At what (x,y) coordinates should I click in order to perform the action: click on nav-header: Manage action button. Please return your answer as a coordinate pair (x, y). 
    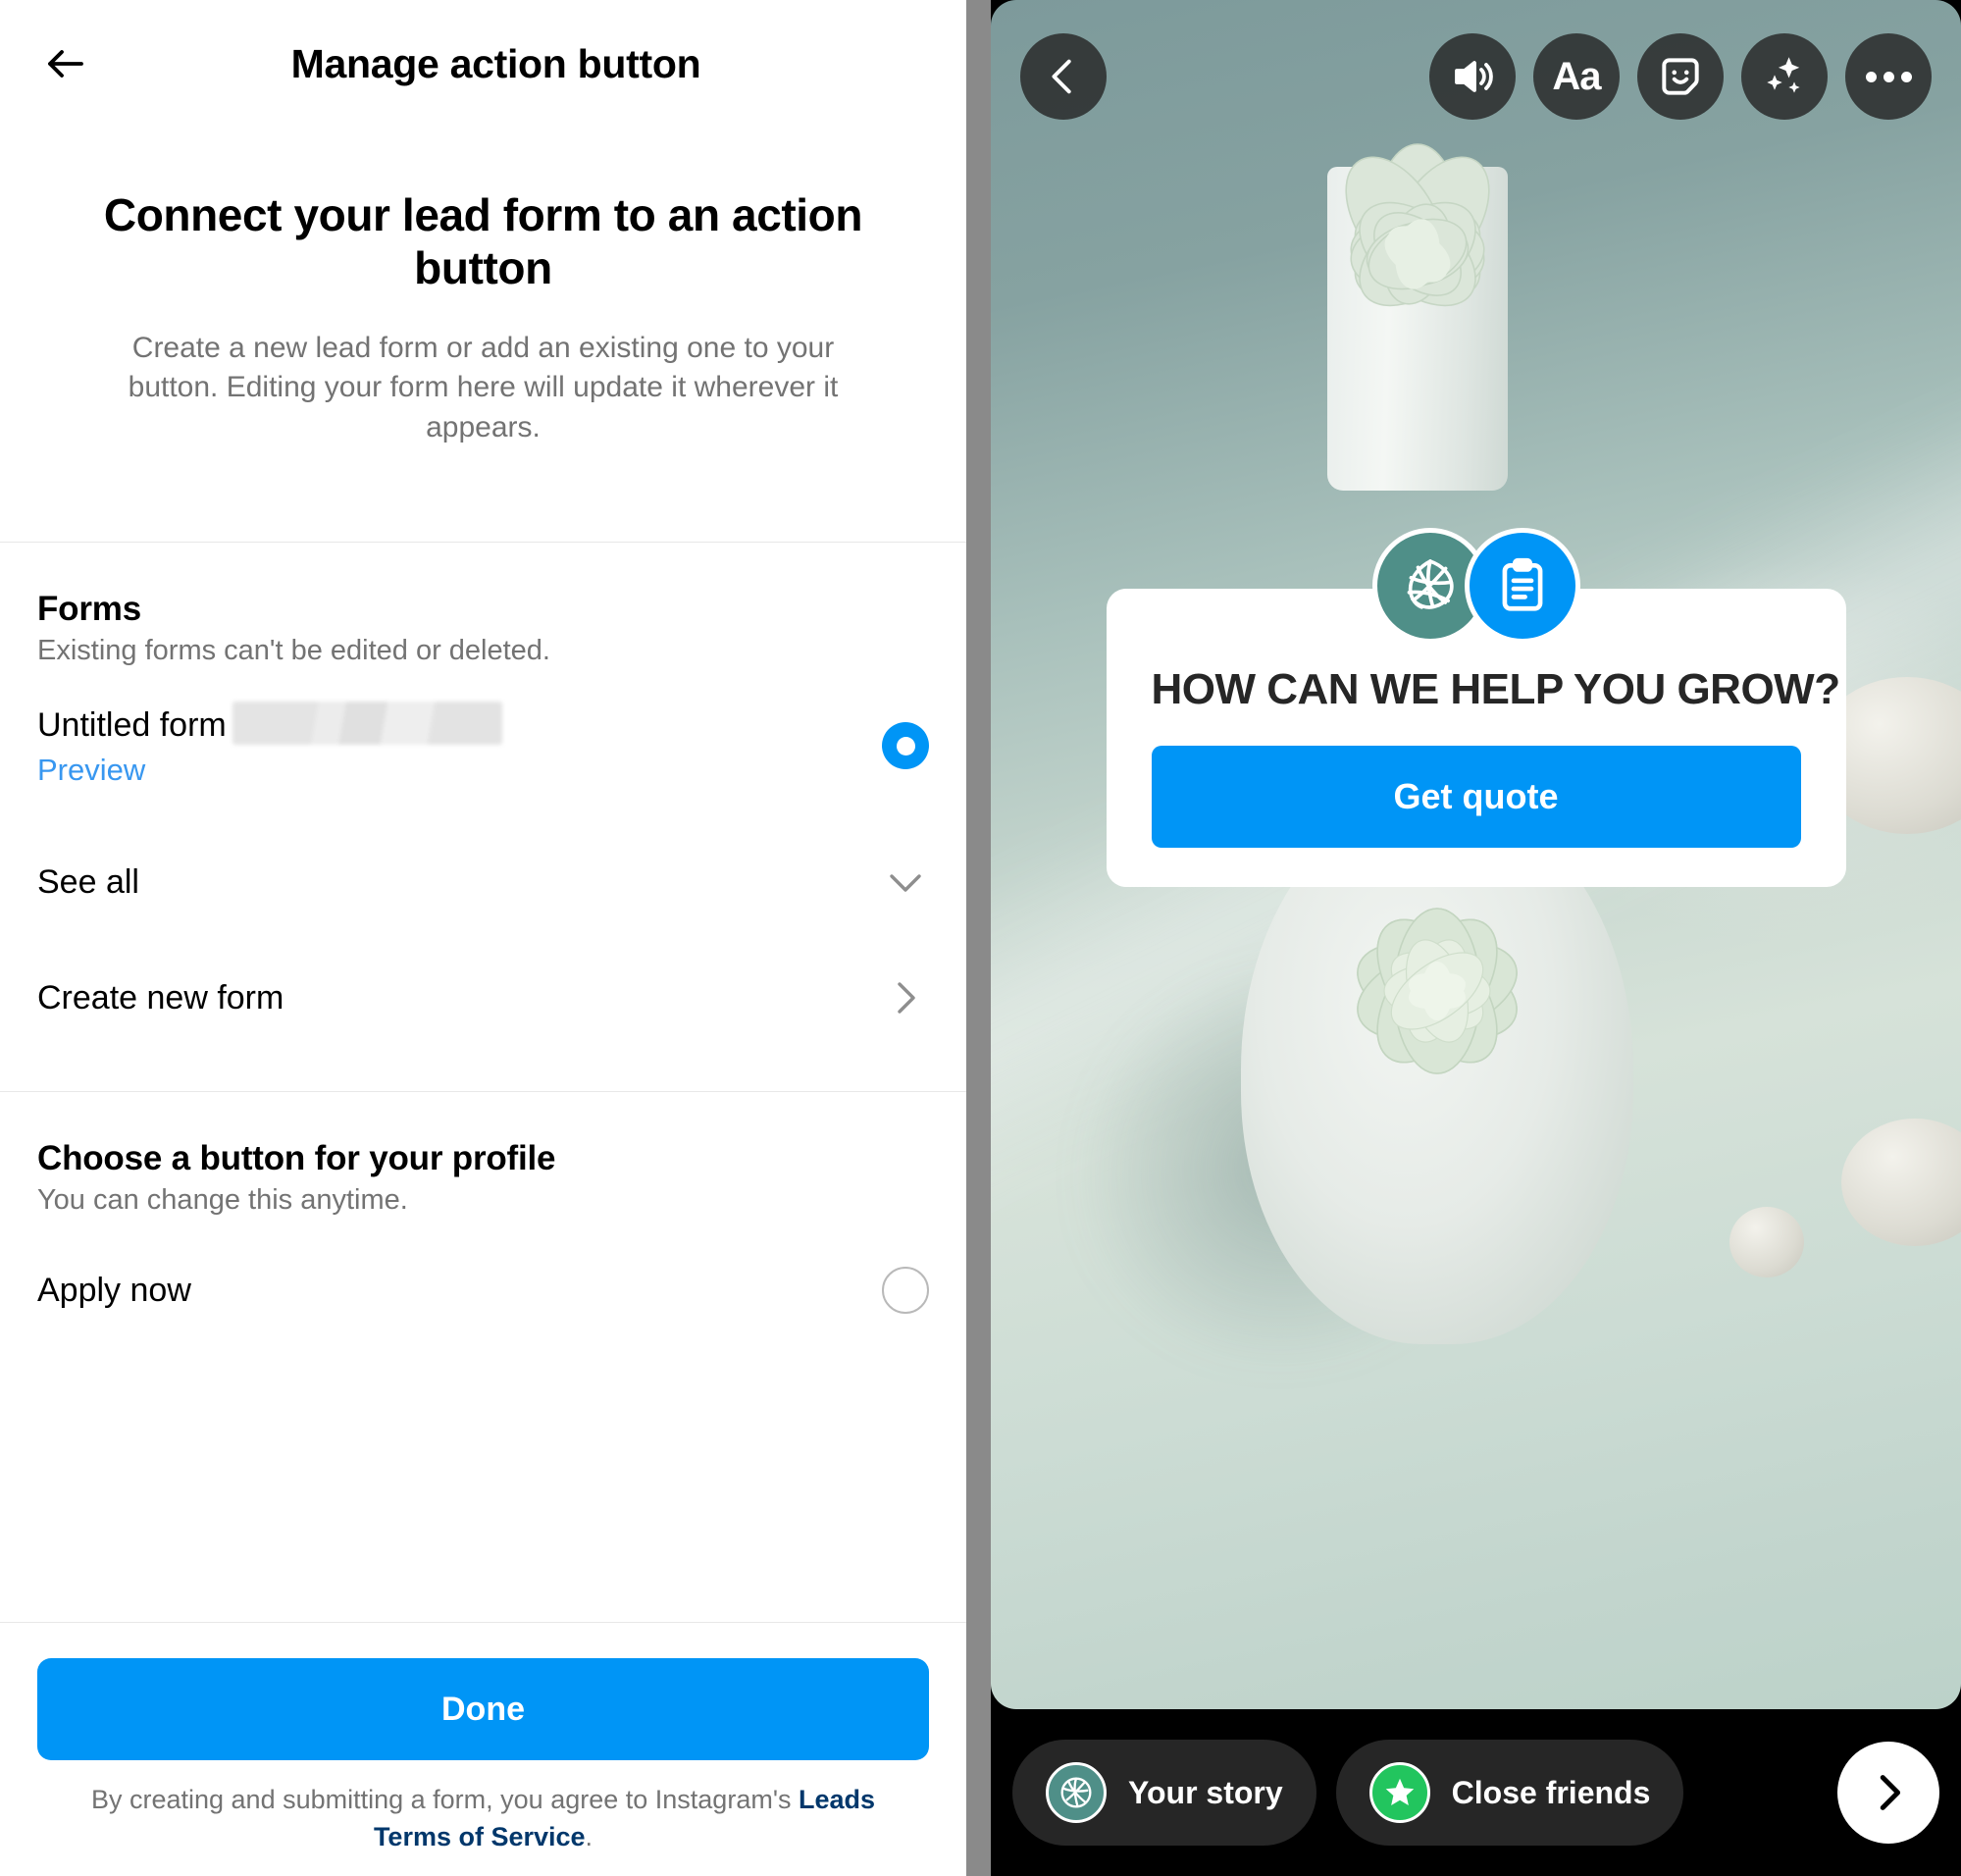
    Looking at the image, I should click on (483, 64).